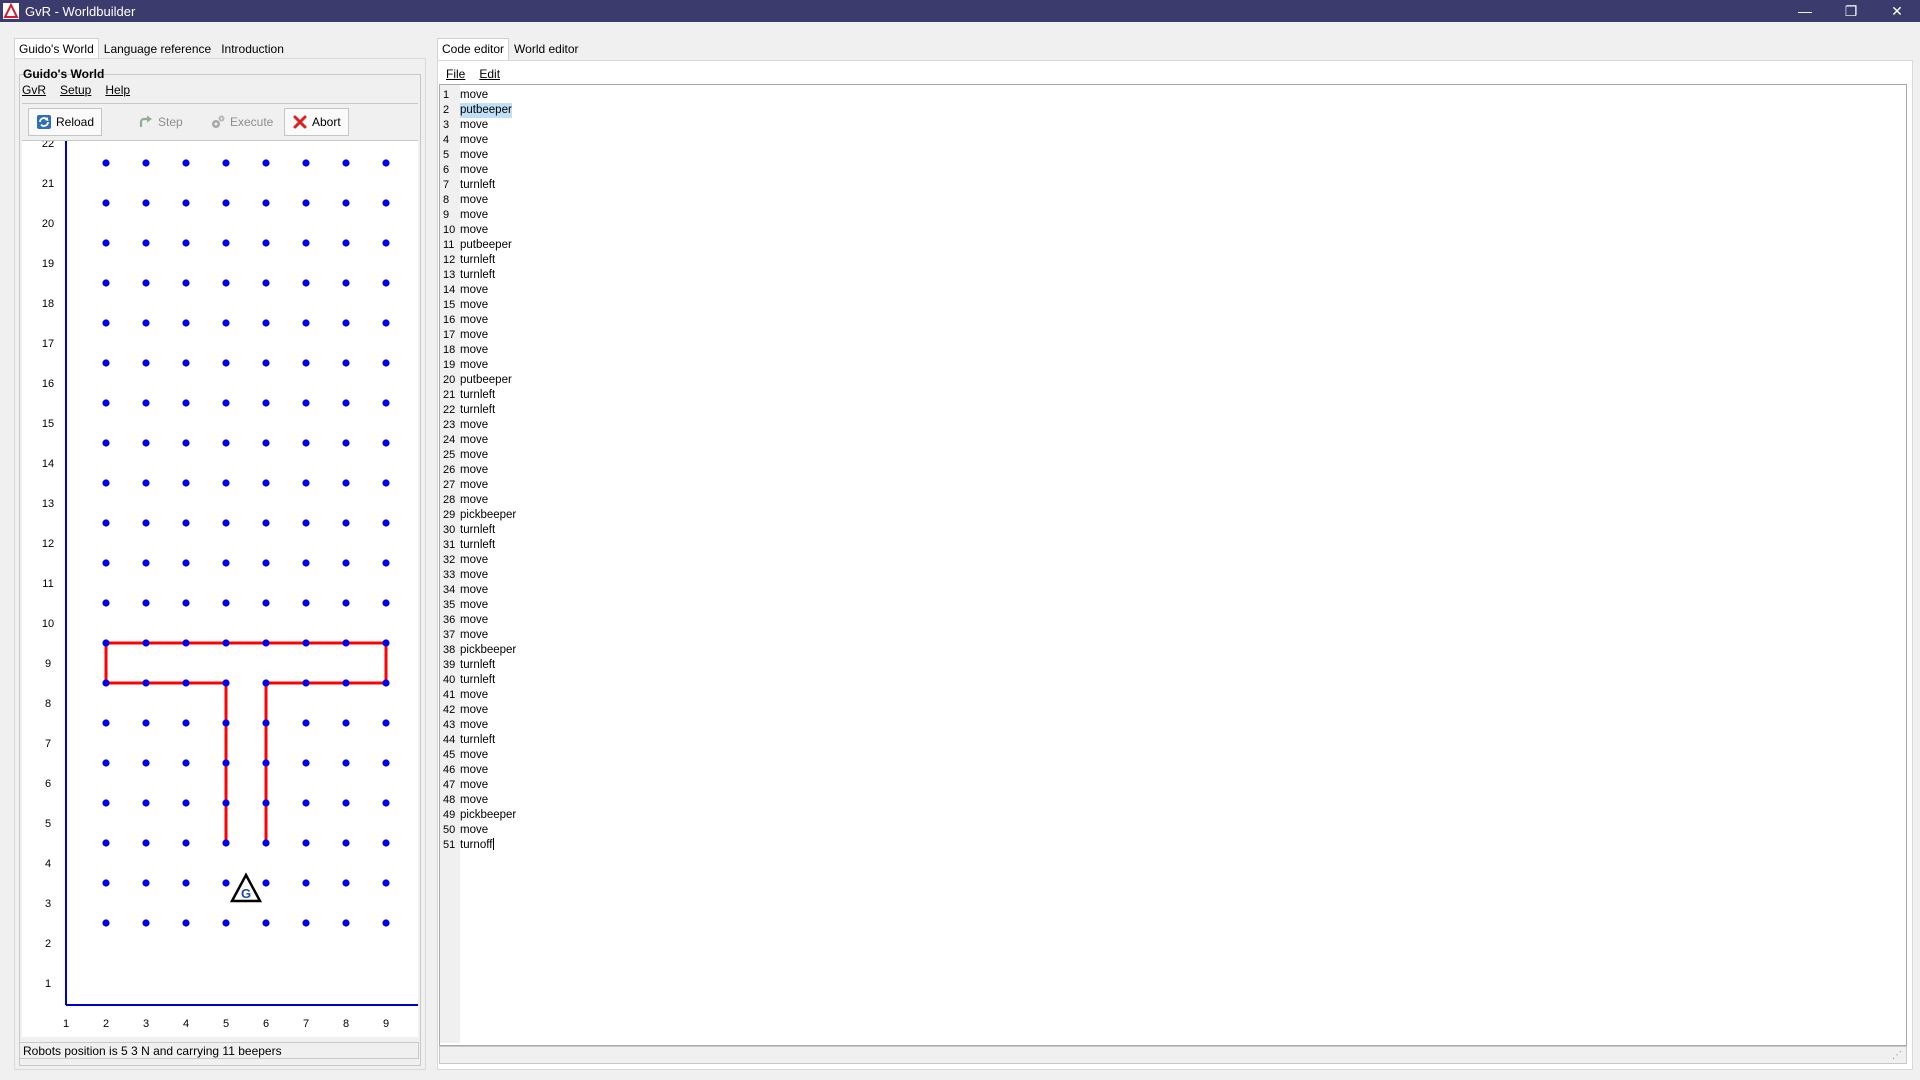 This screenshot has height=1080, width=1920. What do you see at coordinates (449, 845) in the screenshot?
I see `line-number: 51` at bounding box center [449, 845].